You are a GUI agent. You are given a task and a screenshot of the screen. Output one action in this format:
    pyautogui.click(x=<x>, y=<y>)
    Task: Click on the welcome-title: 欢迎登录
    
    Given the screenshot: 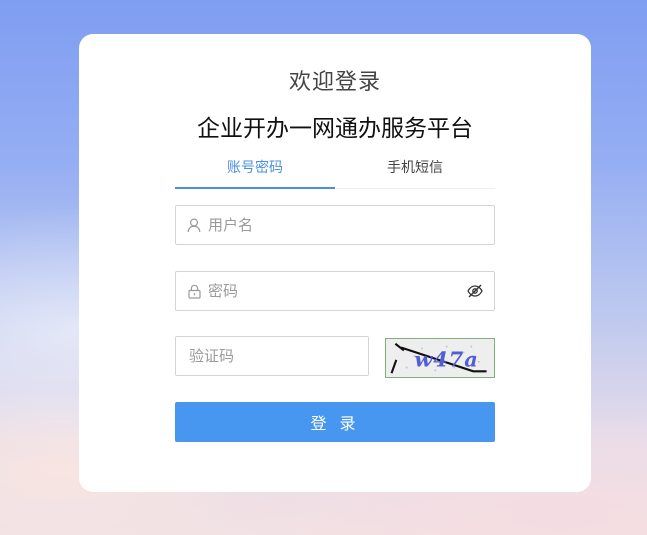 What is the action you would take?
    pyautogui.click(x=334, y=82)
    